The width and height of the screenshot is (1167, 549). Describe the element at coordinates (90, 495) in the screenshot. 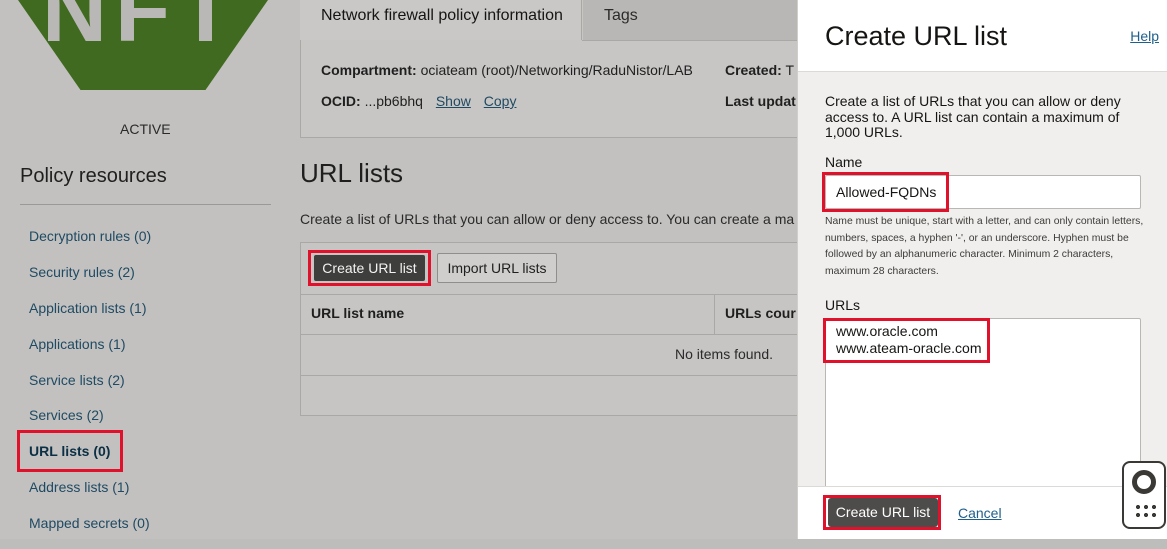

I see `nav-item-address-lists: Address lists (1)` at that location.